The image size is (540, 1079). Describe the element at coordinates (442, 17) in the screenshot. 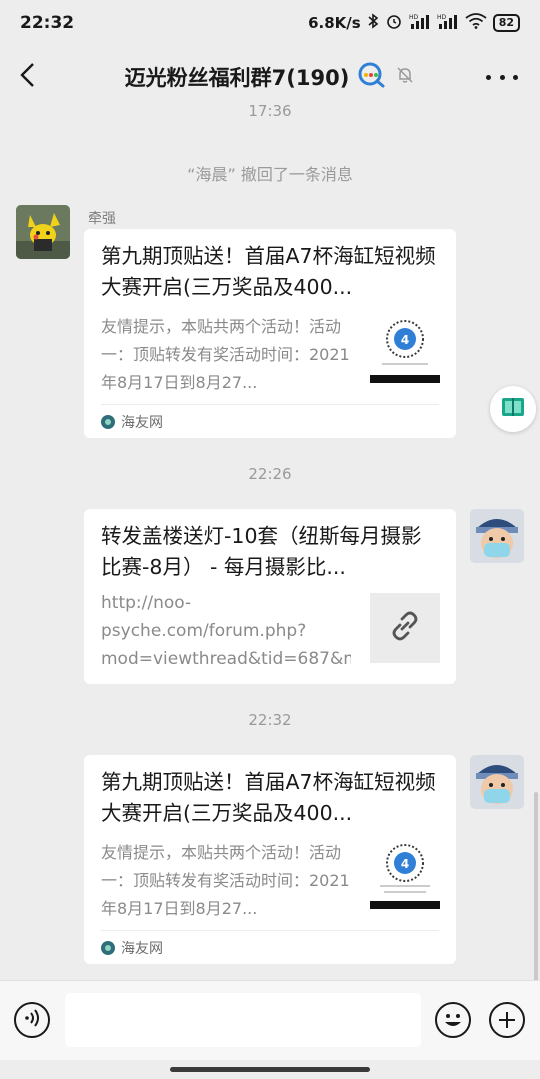

I see `signal2-label: HD` at that location.